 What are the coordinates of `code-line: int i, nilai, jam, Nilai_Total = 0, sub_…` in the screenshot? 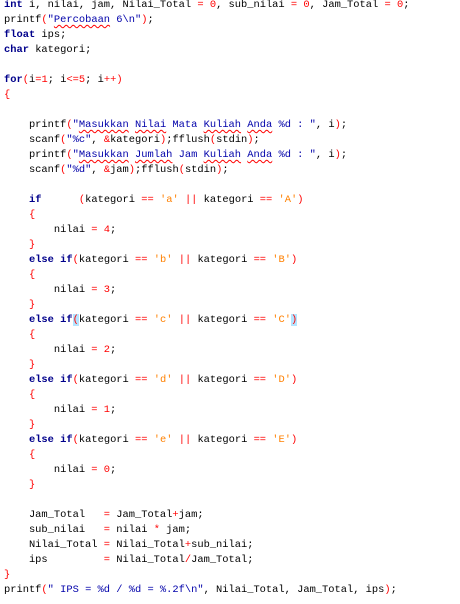 It's located at (206, 6).